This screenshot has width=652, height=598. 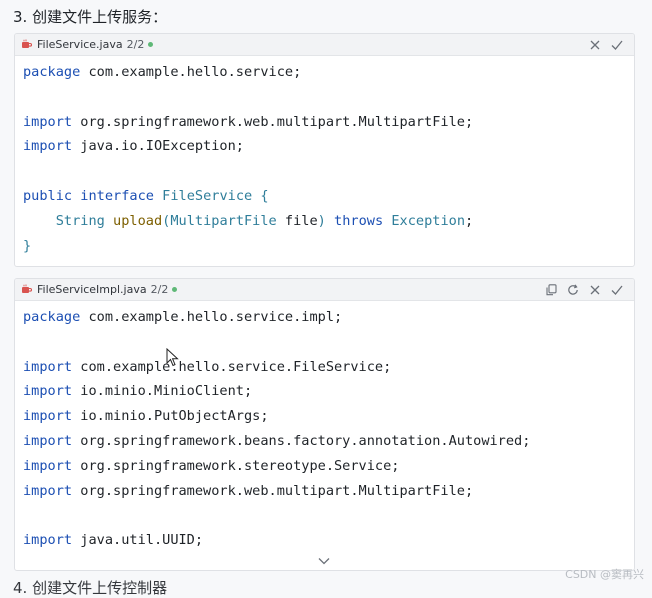 What do you see at coordinates (170, 416) in the screenshot?
I see `code-token: io.minio.PutObjectArgs;` at bounding box center [170, 416].